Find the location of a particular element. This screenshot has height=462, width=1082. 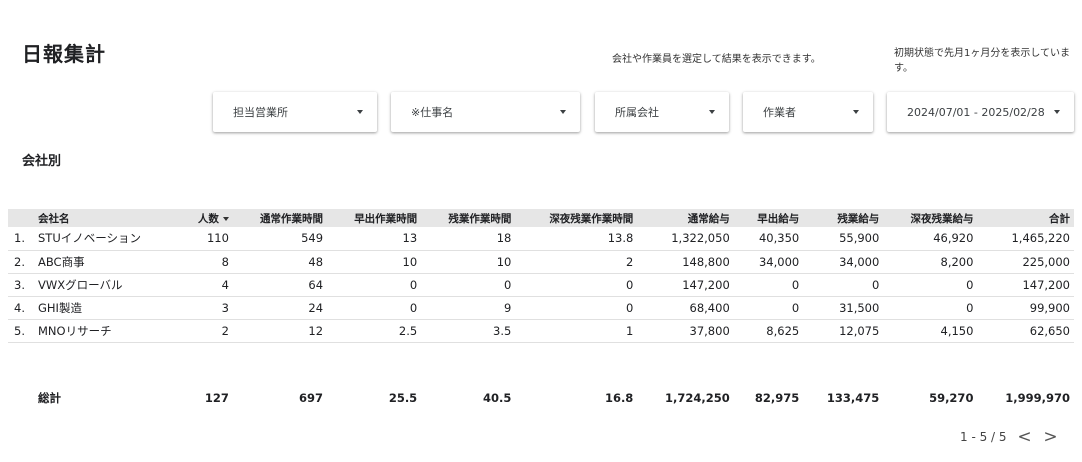

total-night-overtime-hours: 16.8 is located at coordinates (619, 398).